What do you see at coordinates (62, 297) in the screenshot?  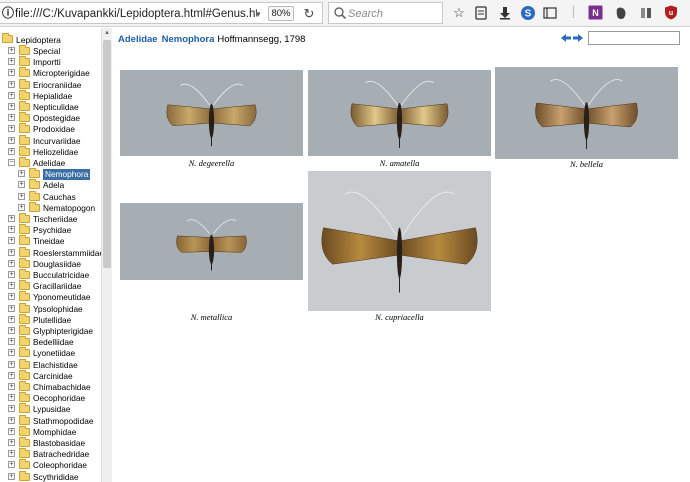 I see `tree-item-label: Yponomeutidae` at bounding box center [62, 297].